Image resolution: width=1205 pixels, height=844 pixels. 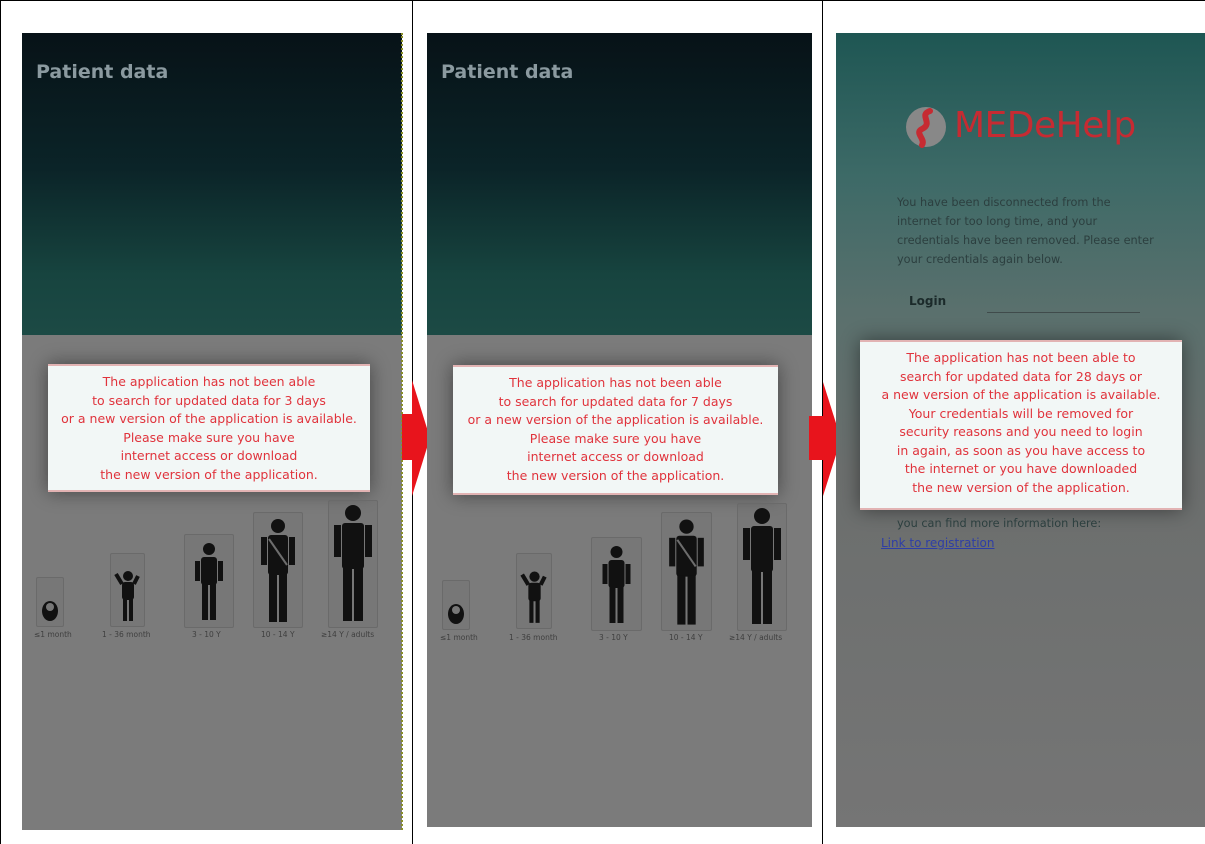 What do you see at coordinates (615, 401) in the screenshot?
I see `popup-line: to search for updated data for 7 days` at bounding box center [615, 401].